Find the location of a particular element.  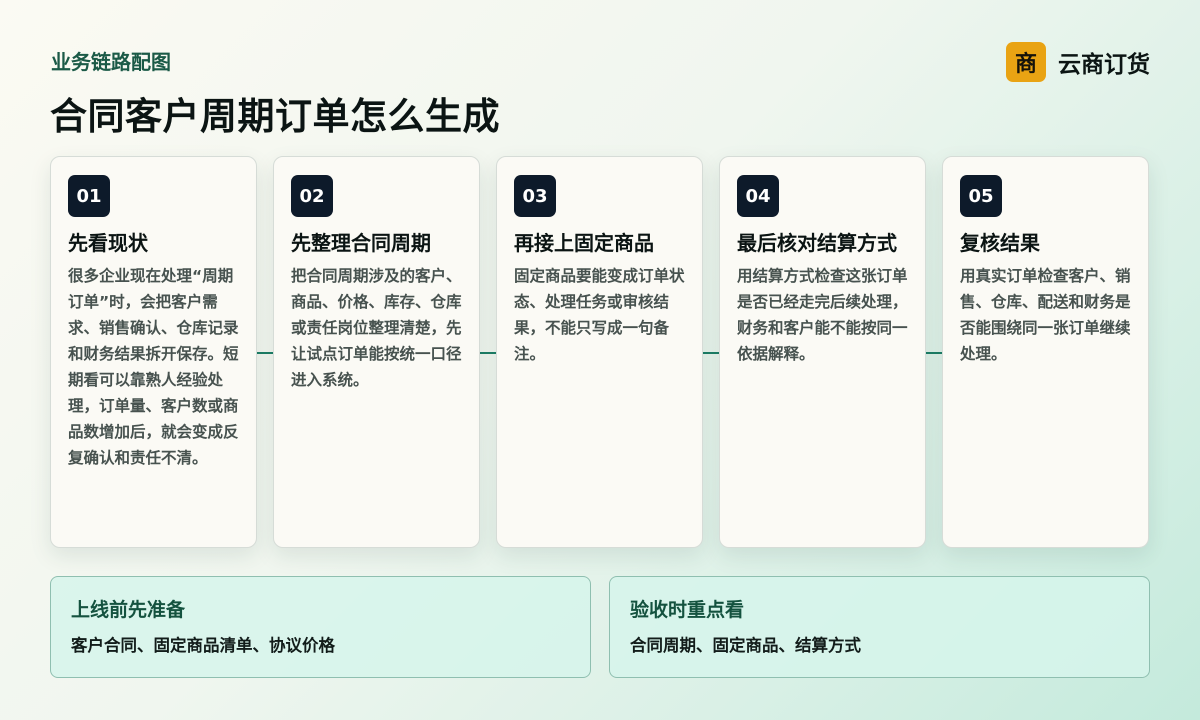

prep-panel: 上线前先准备 客户合同、固定商品清单、协议价格 is located at coordinates (320, 627).